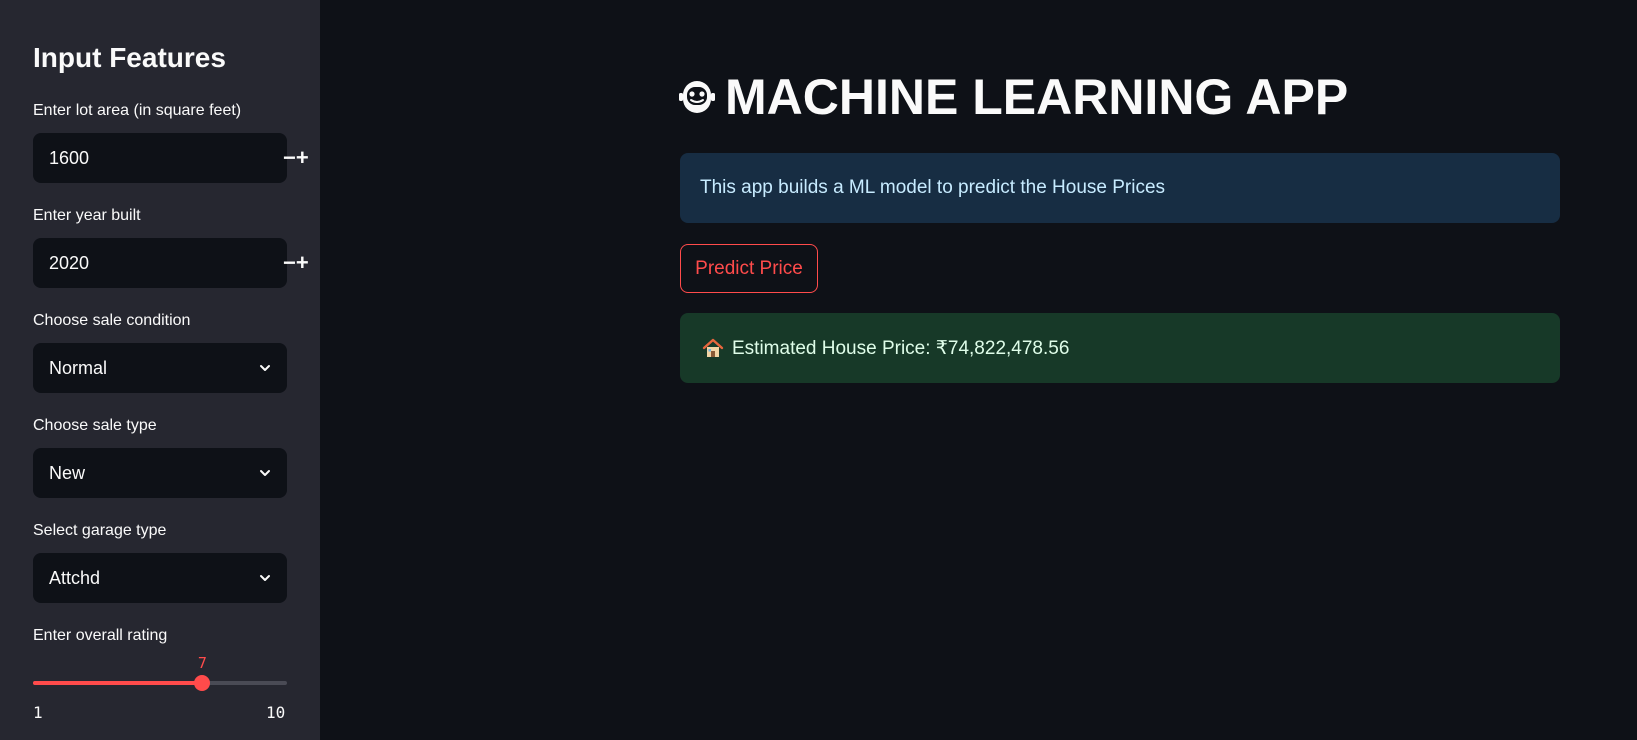 This screenshot has height=740, width=1637. What do you see at coordinates (1120, 348) in the screenshot?
I see `result-alert: Estimated House Price: ₹74,822,478.56` at bounding box center [1120, 348].